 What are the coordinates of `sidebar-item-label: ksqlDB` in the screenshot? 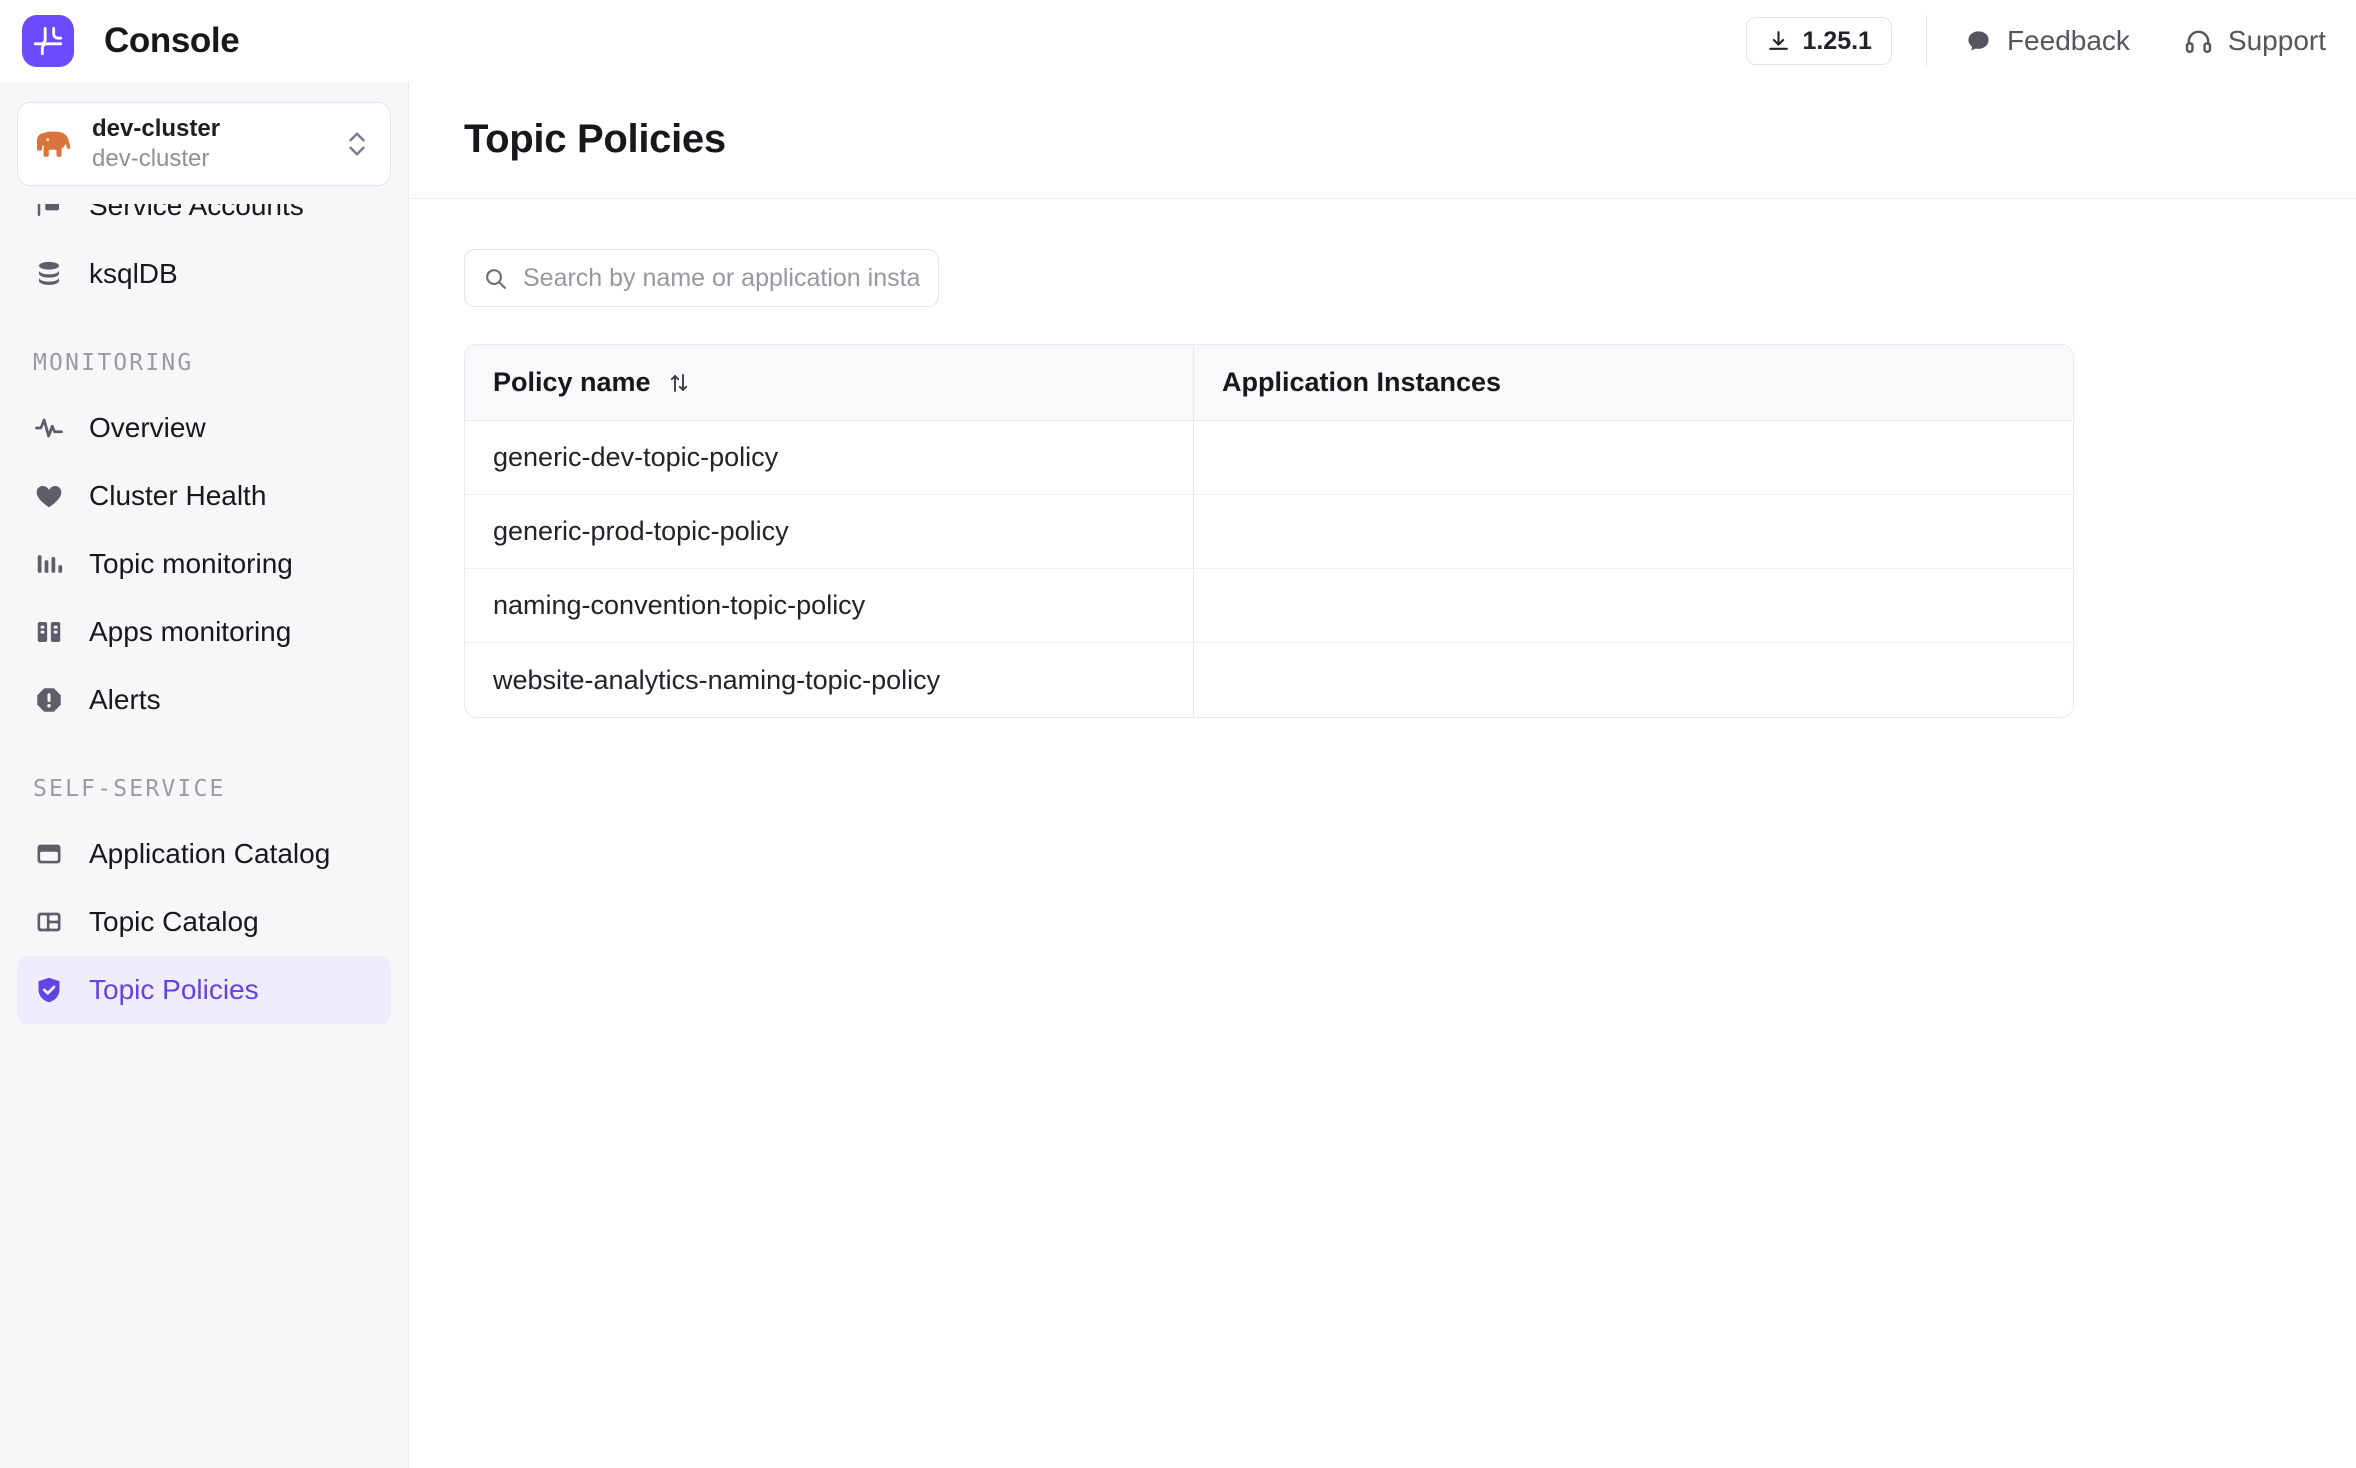 It's located at (133, 273).